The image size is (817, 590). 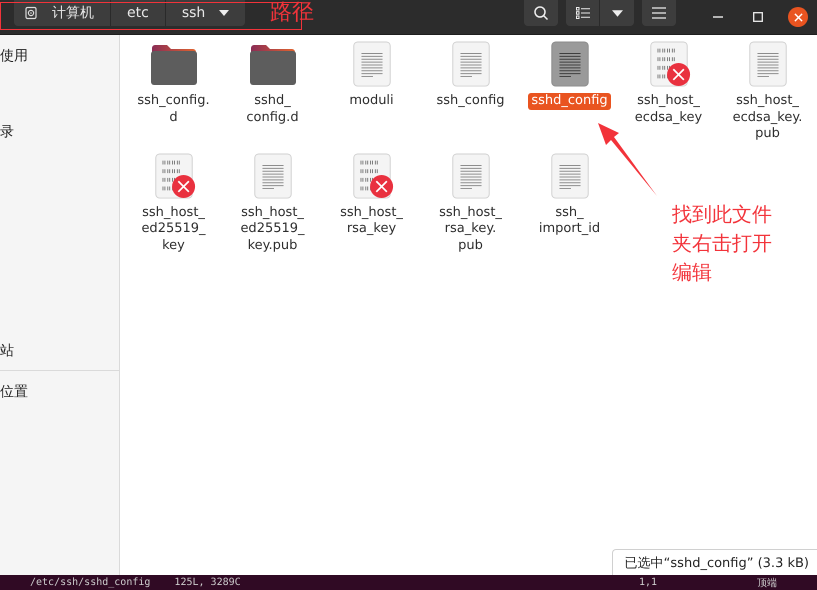 I want to click on path-segment: etc, so click(x=138, y=13).